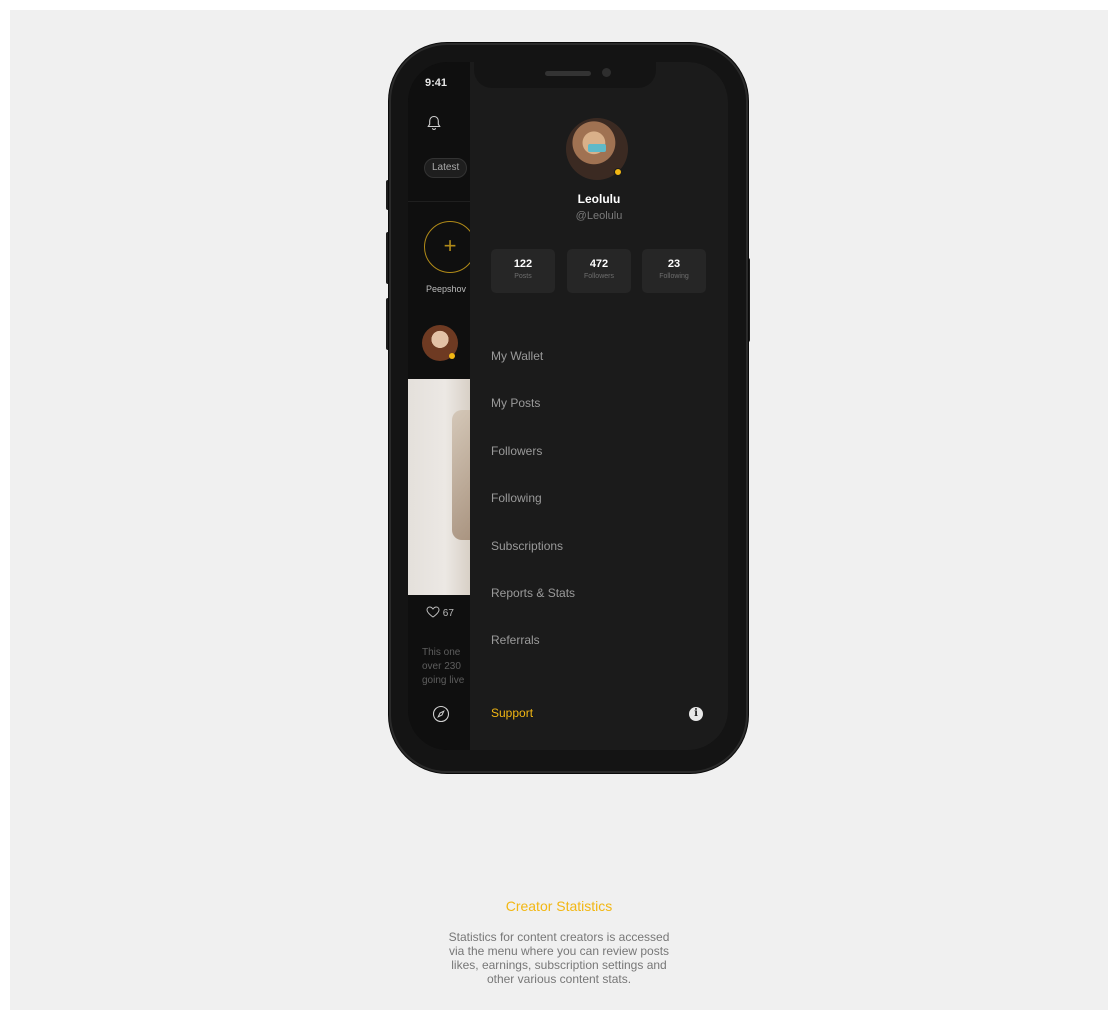  I want to click on menu-item-reports-stats: Reports & Stats, so click(533, 593).